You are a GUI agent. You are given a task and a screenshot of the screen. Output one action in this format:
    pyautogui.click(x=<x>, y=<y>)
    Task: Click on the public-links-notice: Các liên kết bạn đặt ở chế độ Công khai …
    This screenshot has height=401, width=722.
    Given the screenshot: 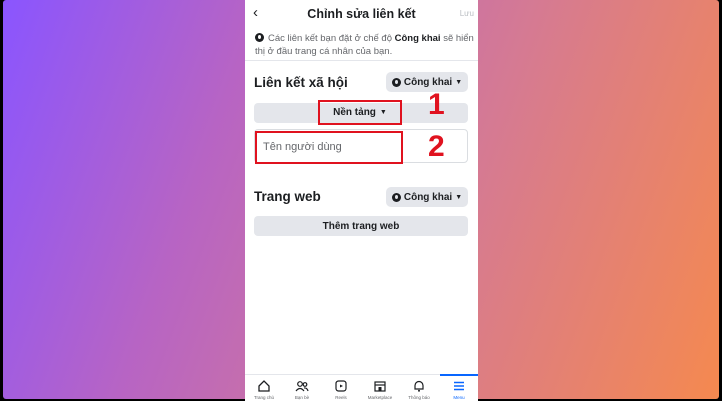 What is the action you would take?
    pyautogui.click(x=364, y=45)
    